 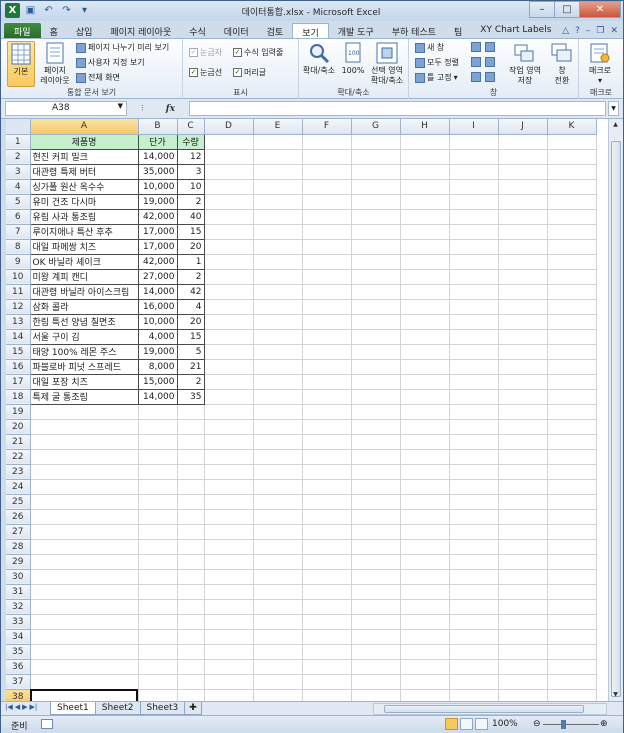 What do you see at coordinates (191, 157) in the screenshot?
I see `data-cell: 12` at bounding box center [191, 157].